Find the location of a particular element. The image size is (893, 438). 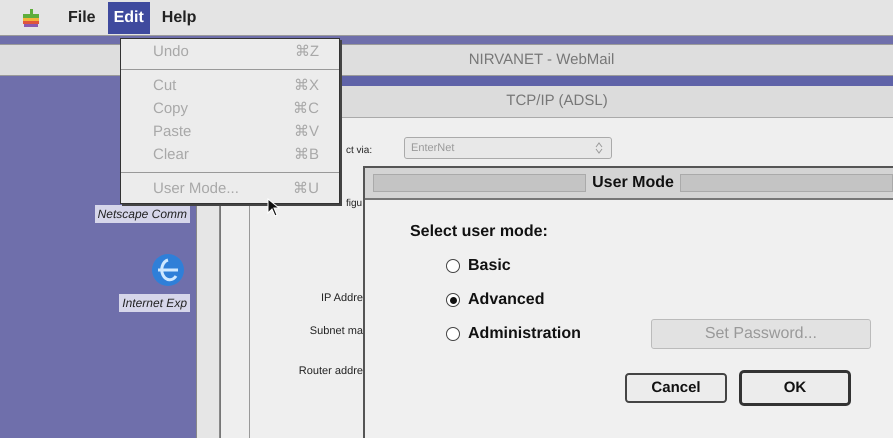

window-title: TCP/IP (ADSL) is located at coordinates (557, 101).